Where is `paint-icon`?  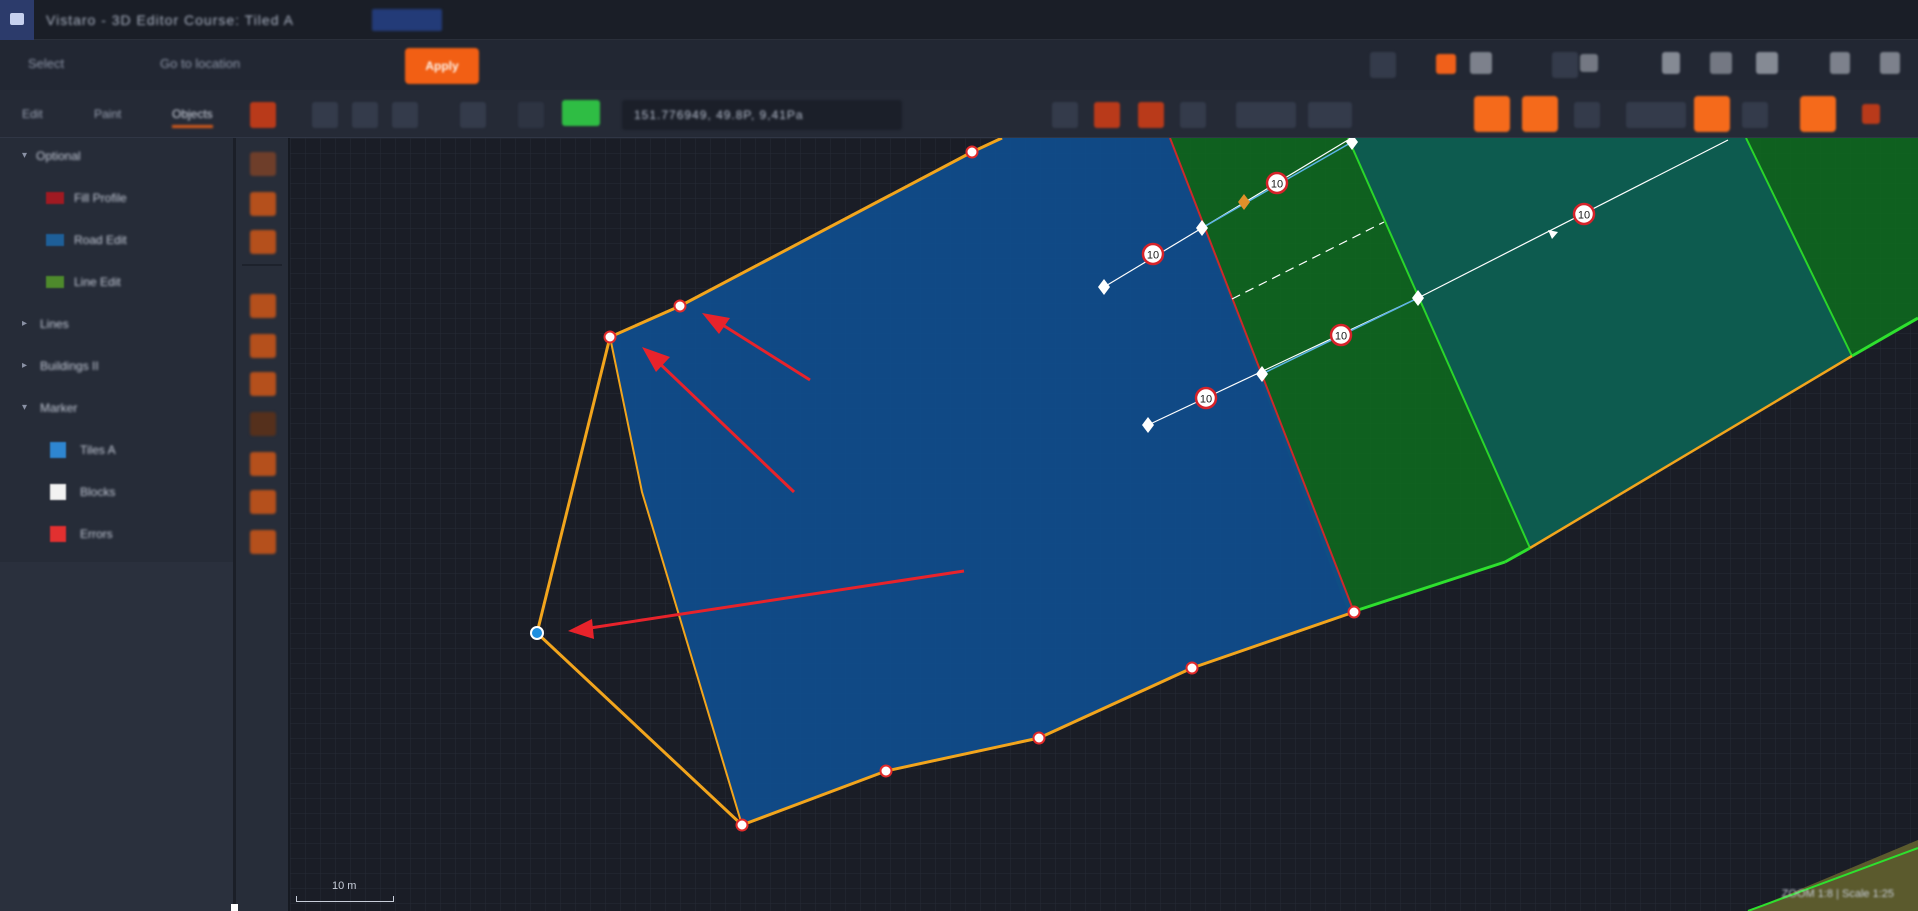
paint-icon is located at coordinates (1446, 64).